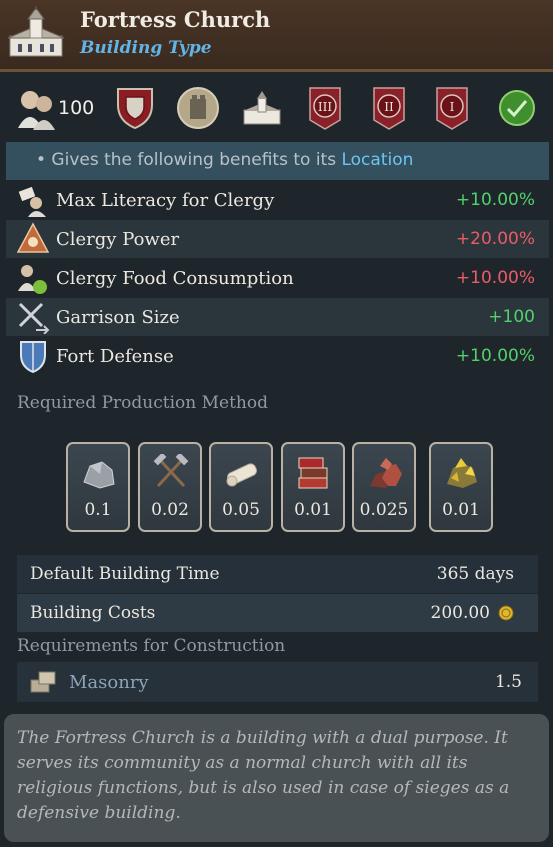 The width and height of the screenshot is (553, 847). I want to click on tier-1-banner: I, so click(452, 108).